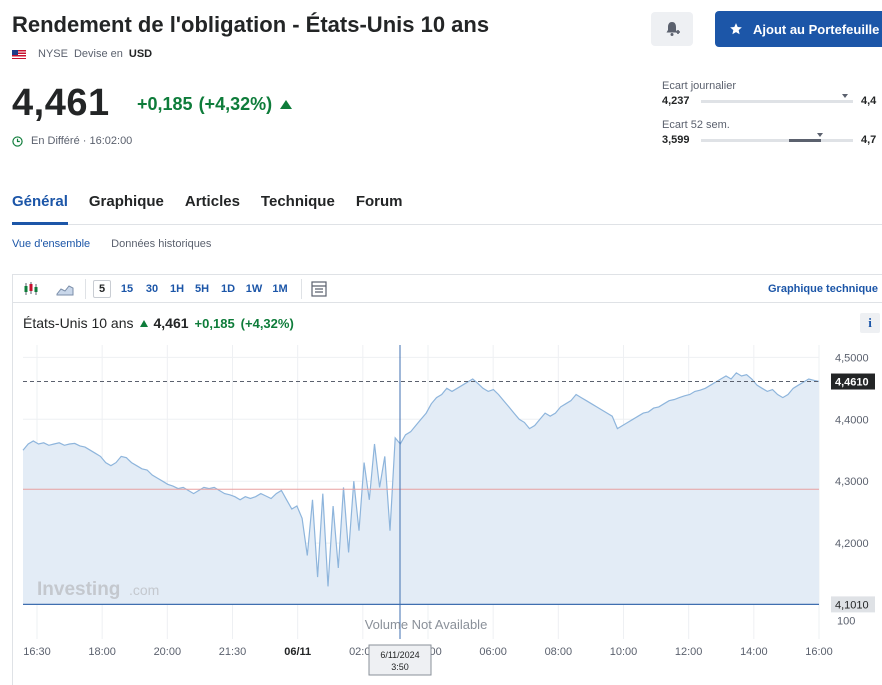 Image resolution: width=882 pixels, height=685 pixels. Describe the element at coordinates (852, 482) in the screenshot. I see `y-tick-label: 4,3000` at that location.